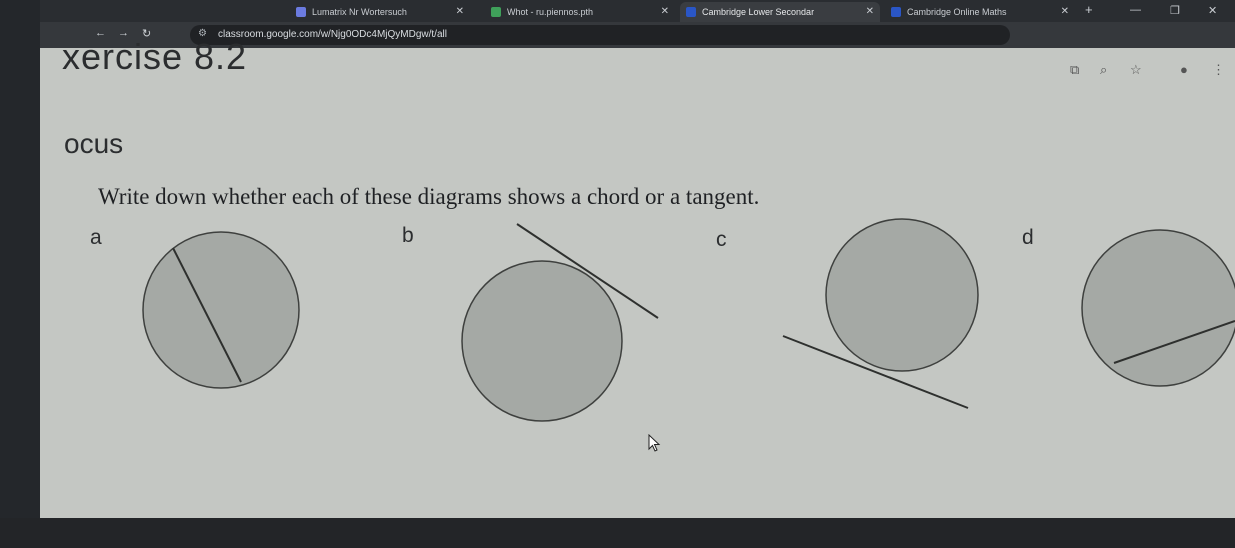  I want to click on tab-label: Whot - ru.piennos.pth, so click(550, 12).